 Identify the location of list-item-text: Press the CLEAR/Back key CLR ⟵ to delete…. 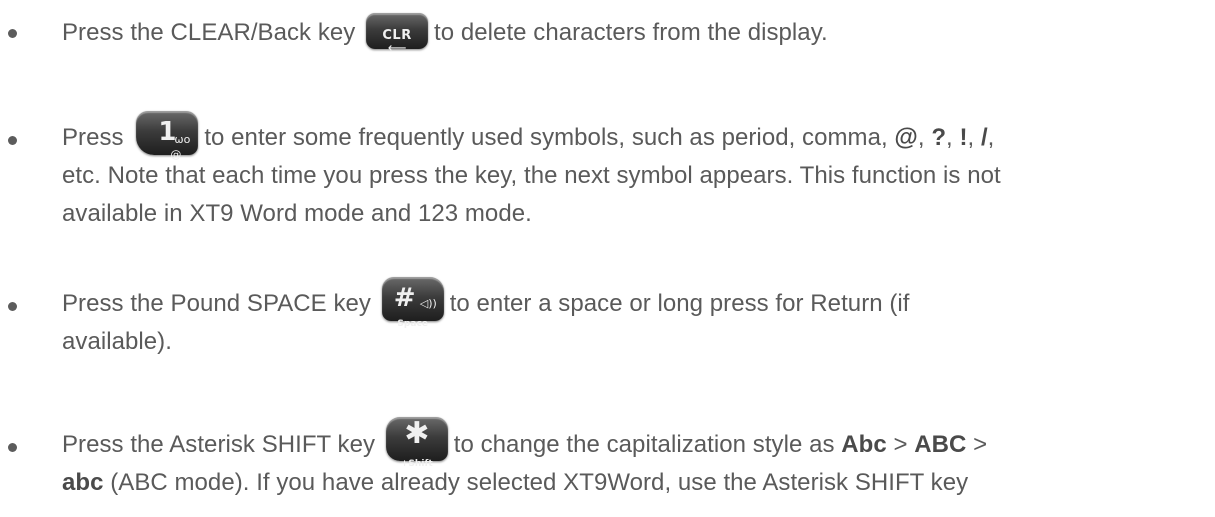
(629, 34).